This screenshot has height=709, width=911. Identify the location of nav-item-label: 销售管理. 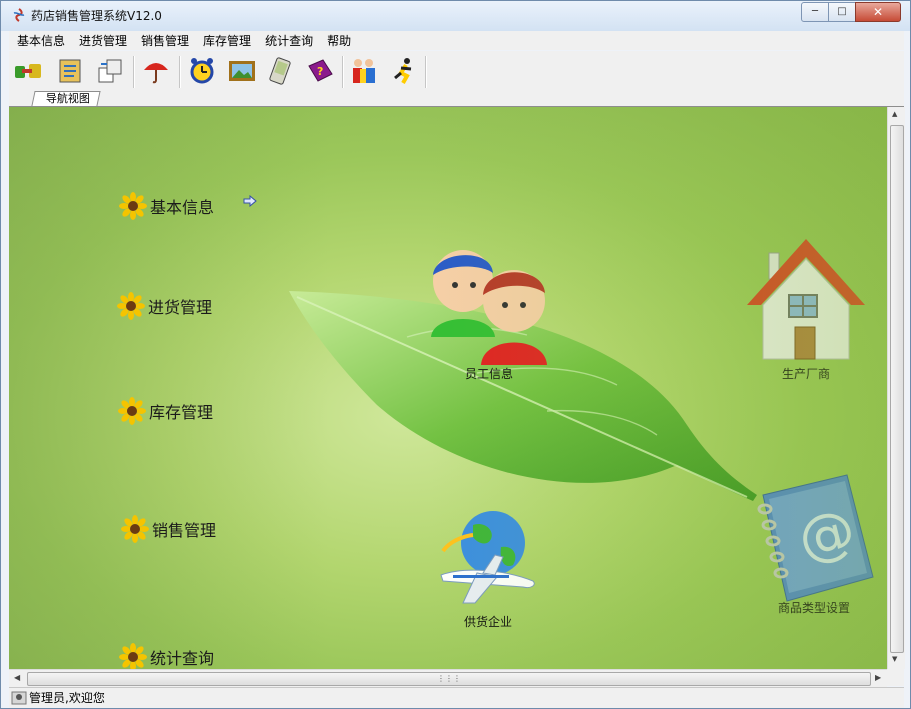
(184, 530).